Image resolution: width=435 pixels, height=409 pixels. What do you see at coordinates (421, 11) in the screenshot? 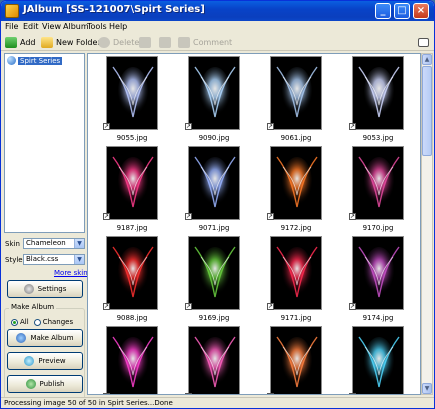
I see `close-button: ×` at bounding box center [421, 11].